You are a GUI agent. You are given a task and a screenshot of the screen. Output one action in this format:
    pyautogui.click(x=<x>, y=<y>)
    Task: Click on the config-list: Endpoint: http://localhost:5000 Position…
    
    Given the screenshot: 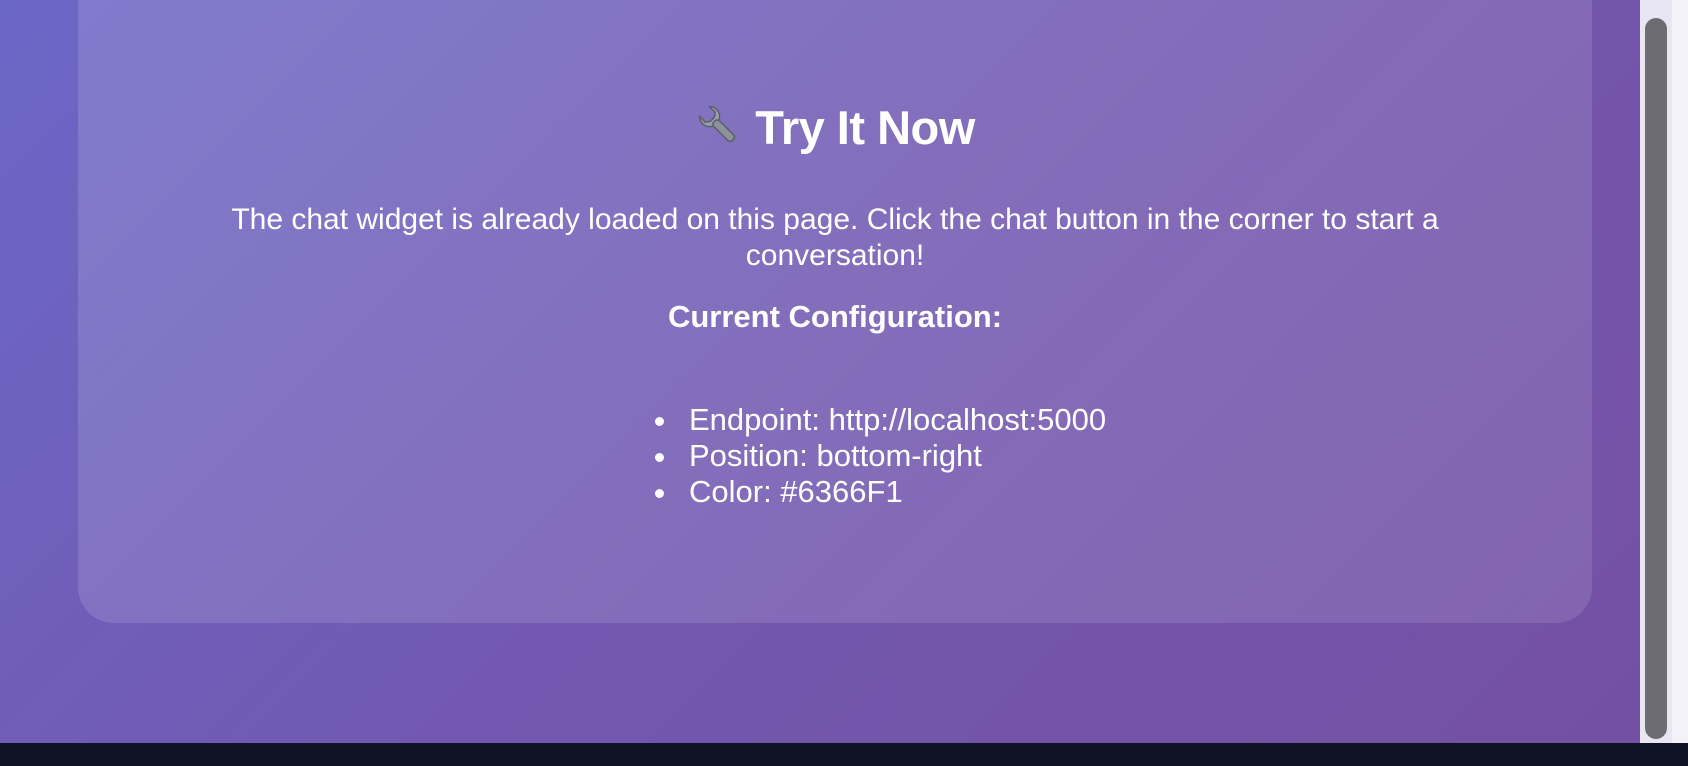 What is the action you would take?
    pyautogui.click(x=877, y=456)
    